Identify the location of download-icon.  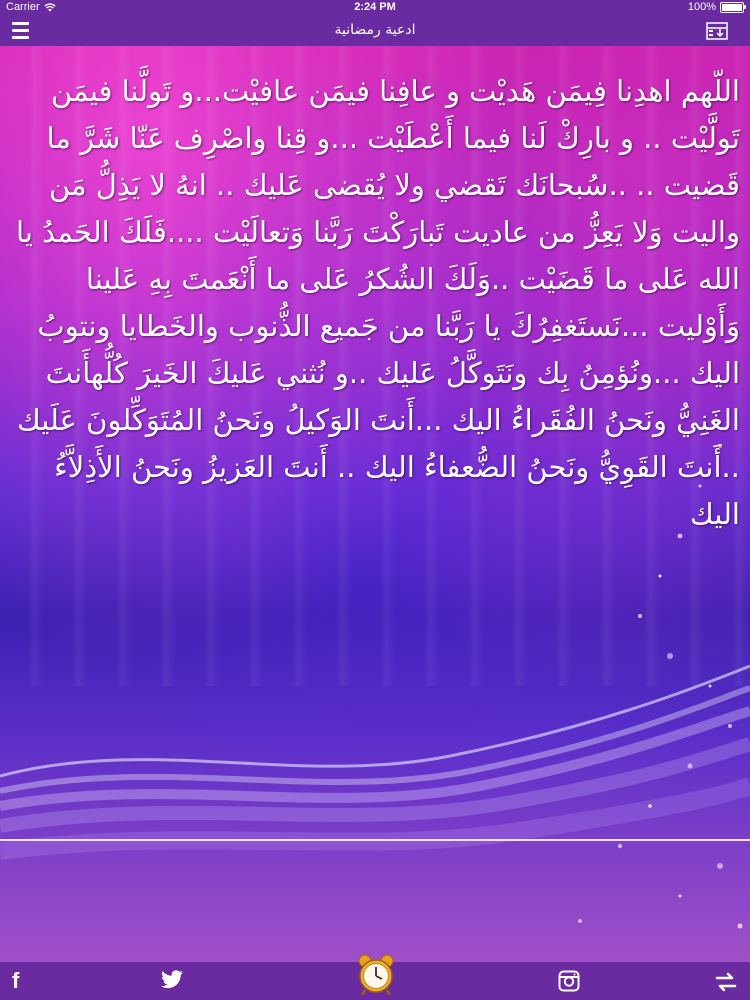
(717, 31).